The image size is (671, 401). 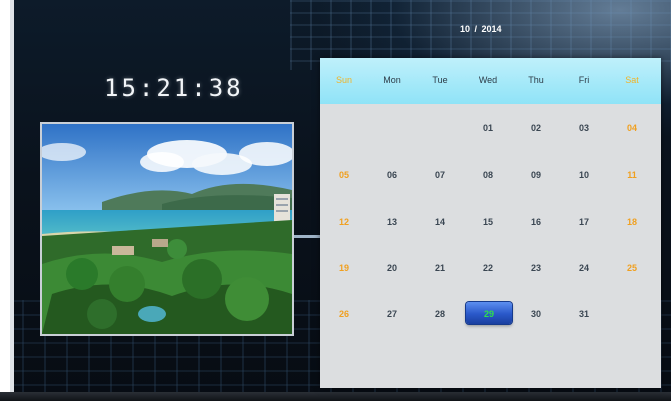 I want to click on weekday-mon: Mon, so click(x=392, y=80).